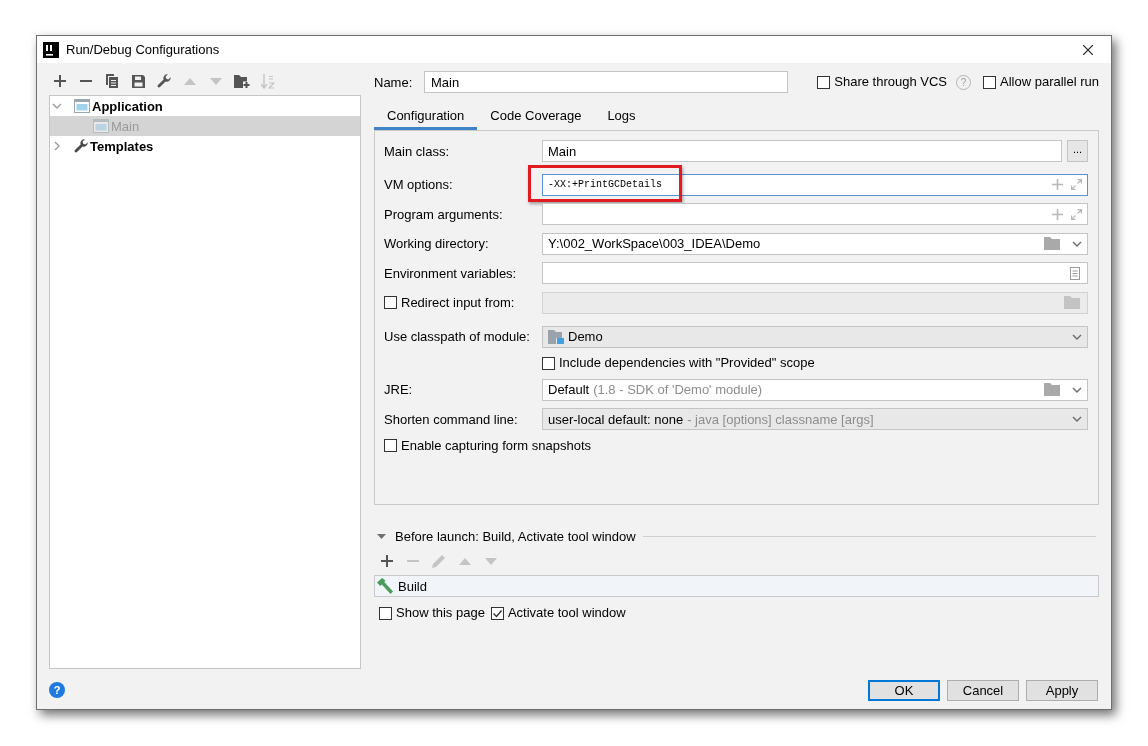 The height and width of the screenshot is (746, 1148). I want to click on tree-item: Templates, so click(205, 146).